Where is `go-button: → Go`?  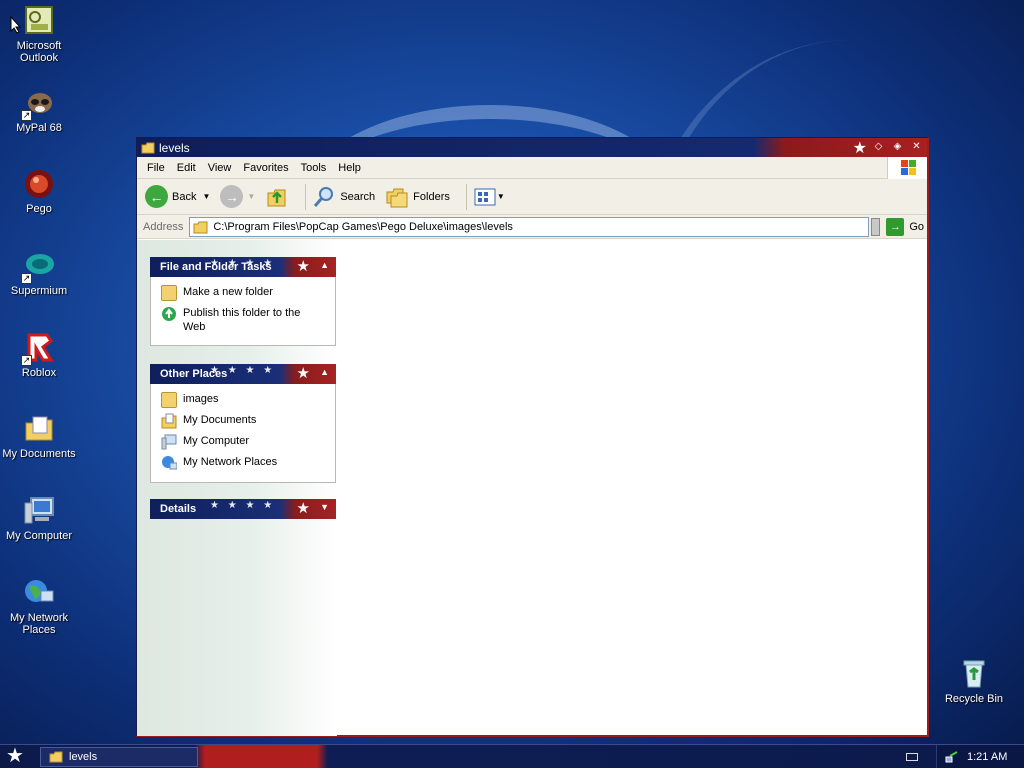
go-button: → Go is located at coordinates (905, 226).